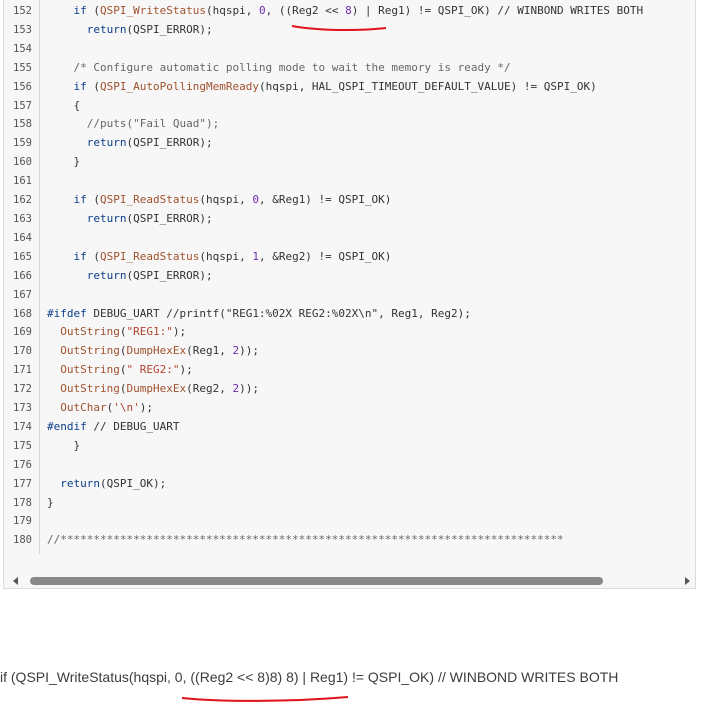 The image size is (708, 704). What do you see at coordinates (22, 389) in the screenshot?
I see `line-number: 172` at bounding box center [22, 389].